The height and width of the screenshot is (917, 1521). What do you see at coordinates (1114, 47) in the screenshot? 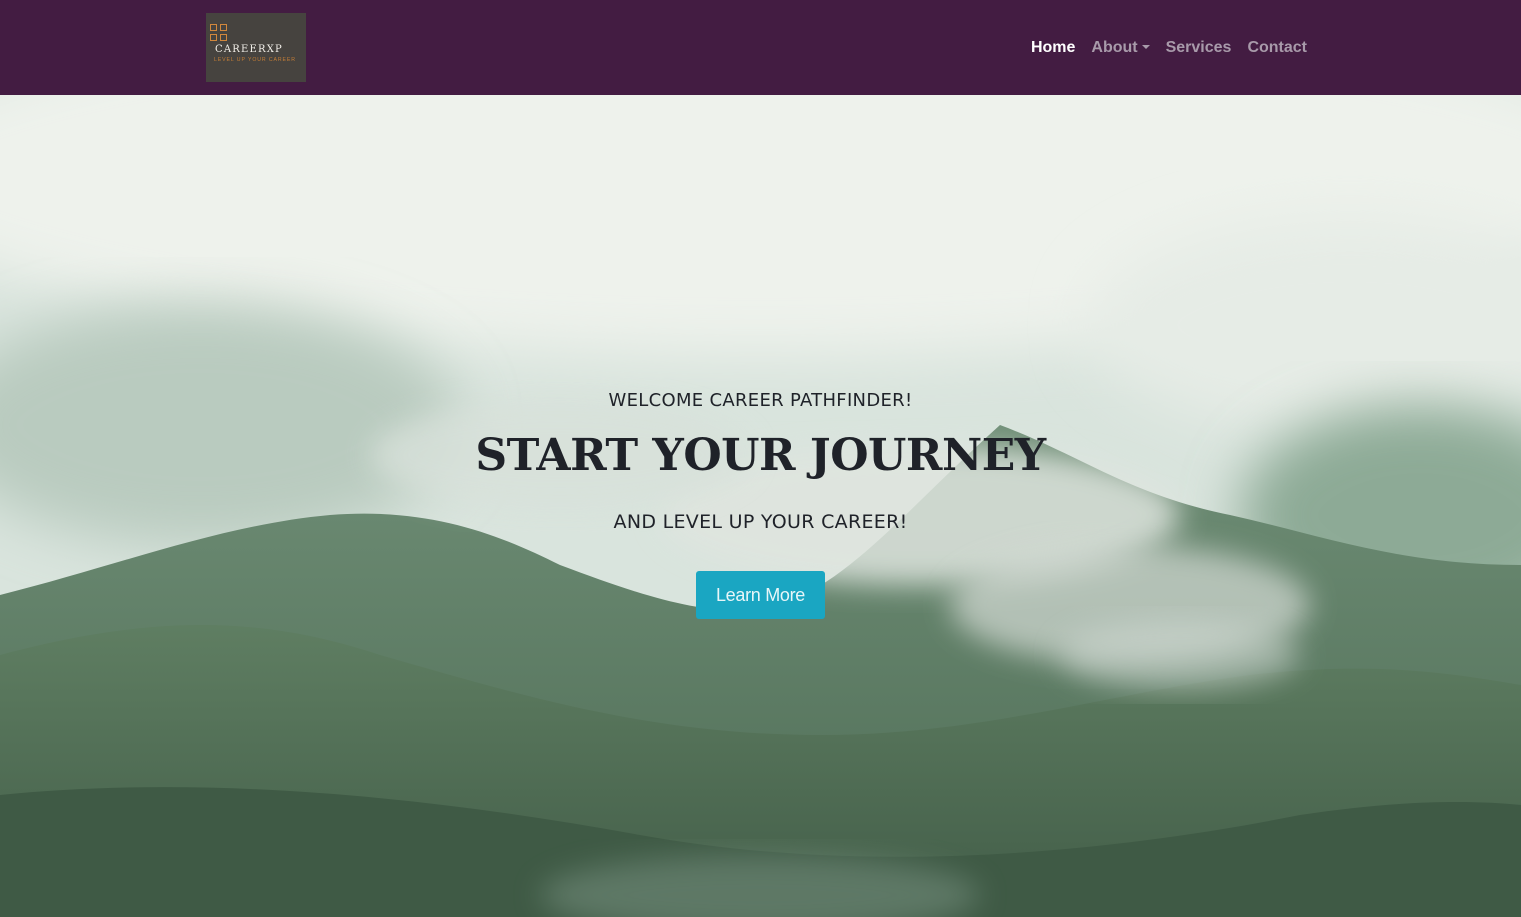
I see `nav-item-about-label: About` at bounding box center [1114, 47].